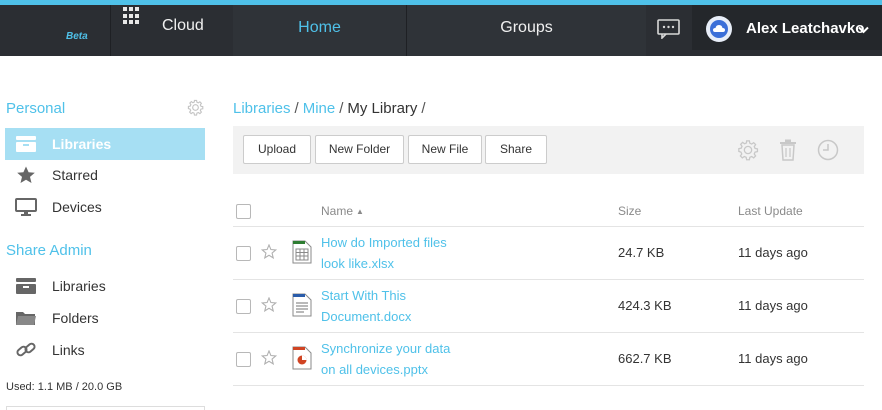 This screenshot has width=882, height=410. Describe the element at coordinates (302, 359) in the screenshot. I see `presentation-icon` at that location.